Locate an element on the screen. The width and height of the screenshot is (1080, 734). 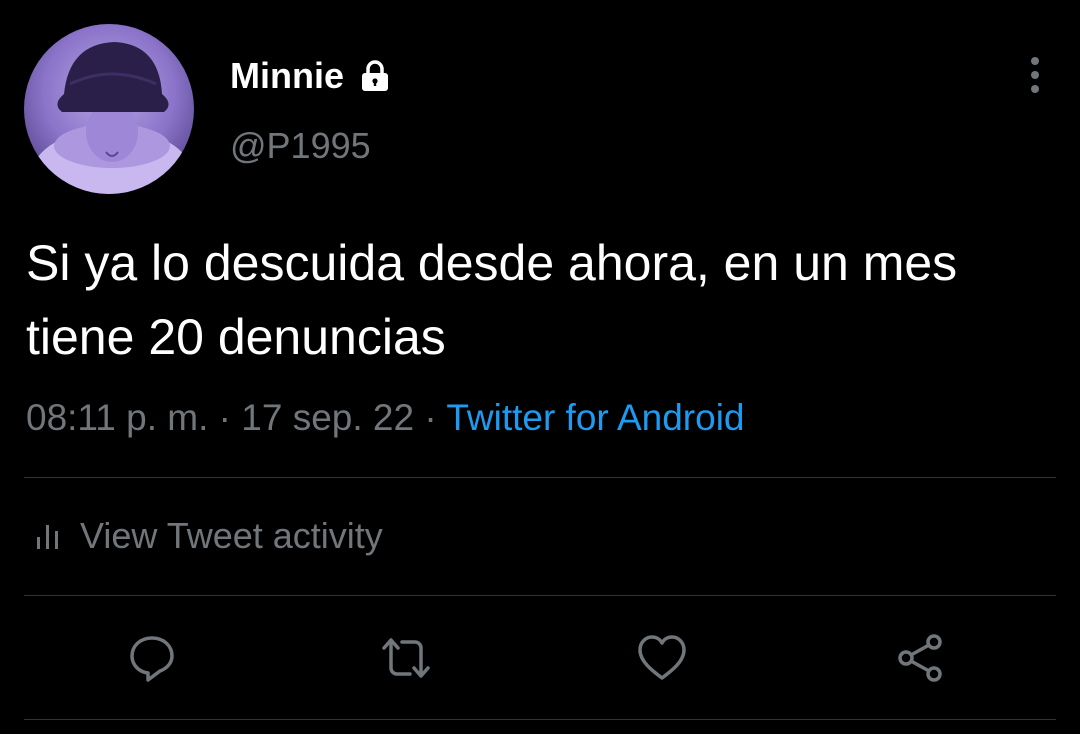
tweet-source-link: Twitter for Android is located at coordinates (595, 417).